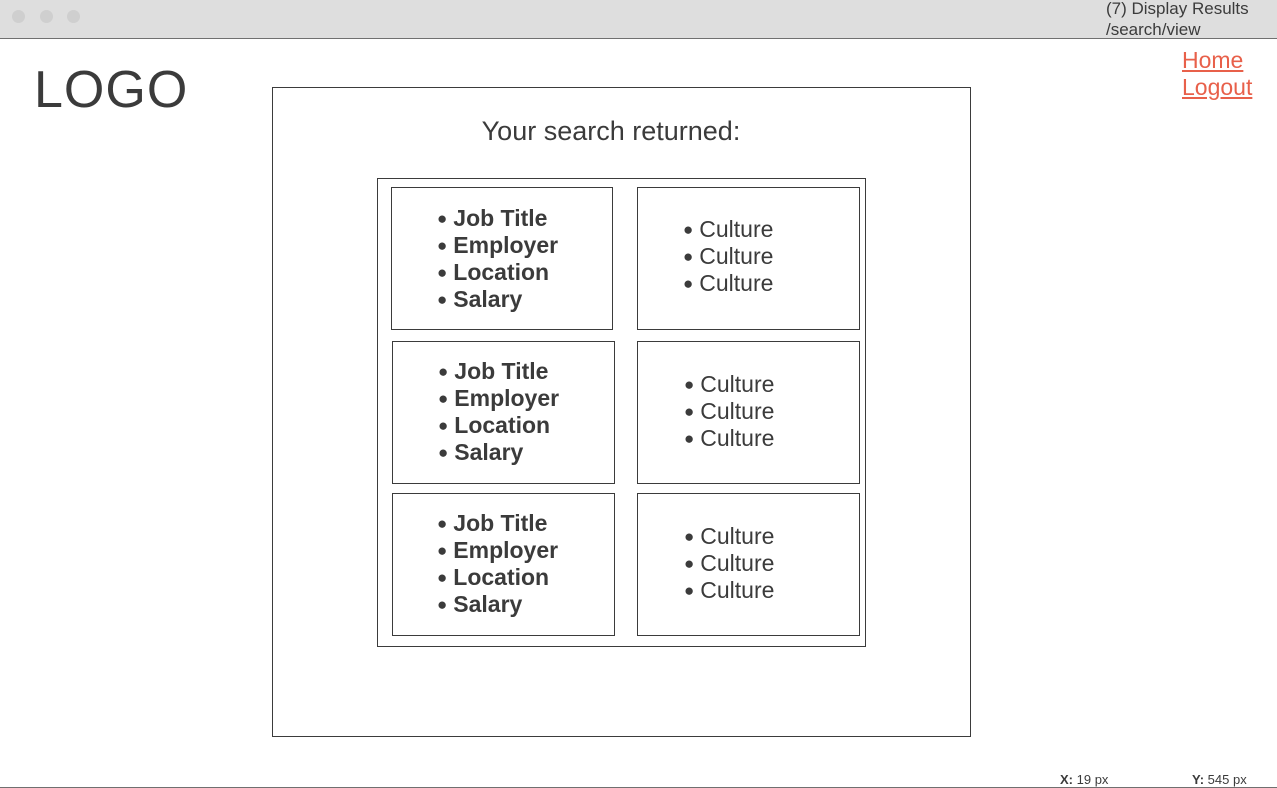 The image size is (1277, 788). I want to click on window-title: (7) Display Results /search/view, so click(1177, 20).